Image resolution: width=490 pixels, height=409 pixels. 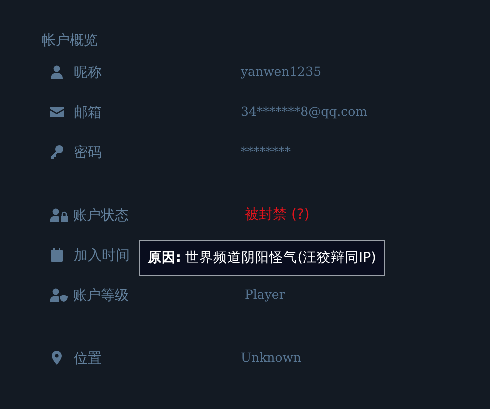 What do you see at coordinates (88, 73) in the screenshot?
I see `field-label: 昵称` at bounding box center [88, 73].